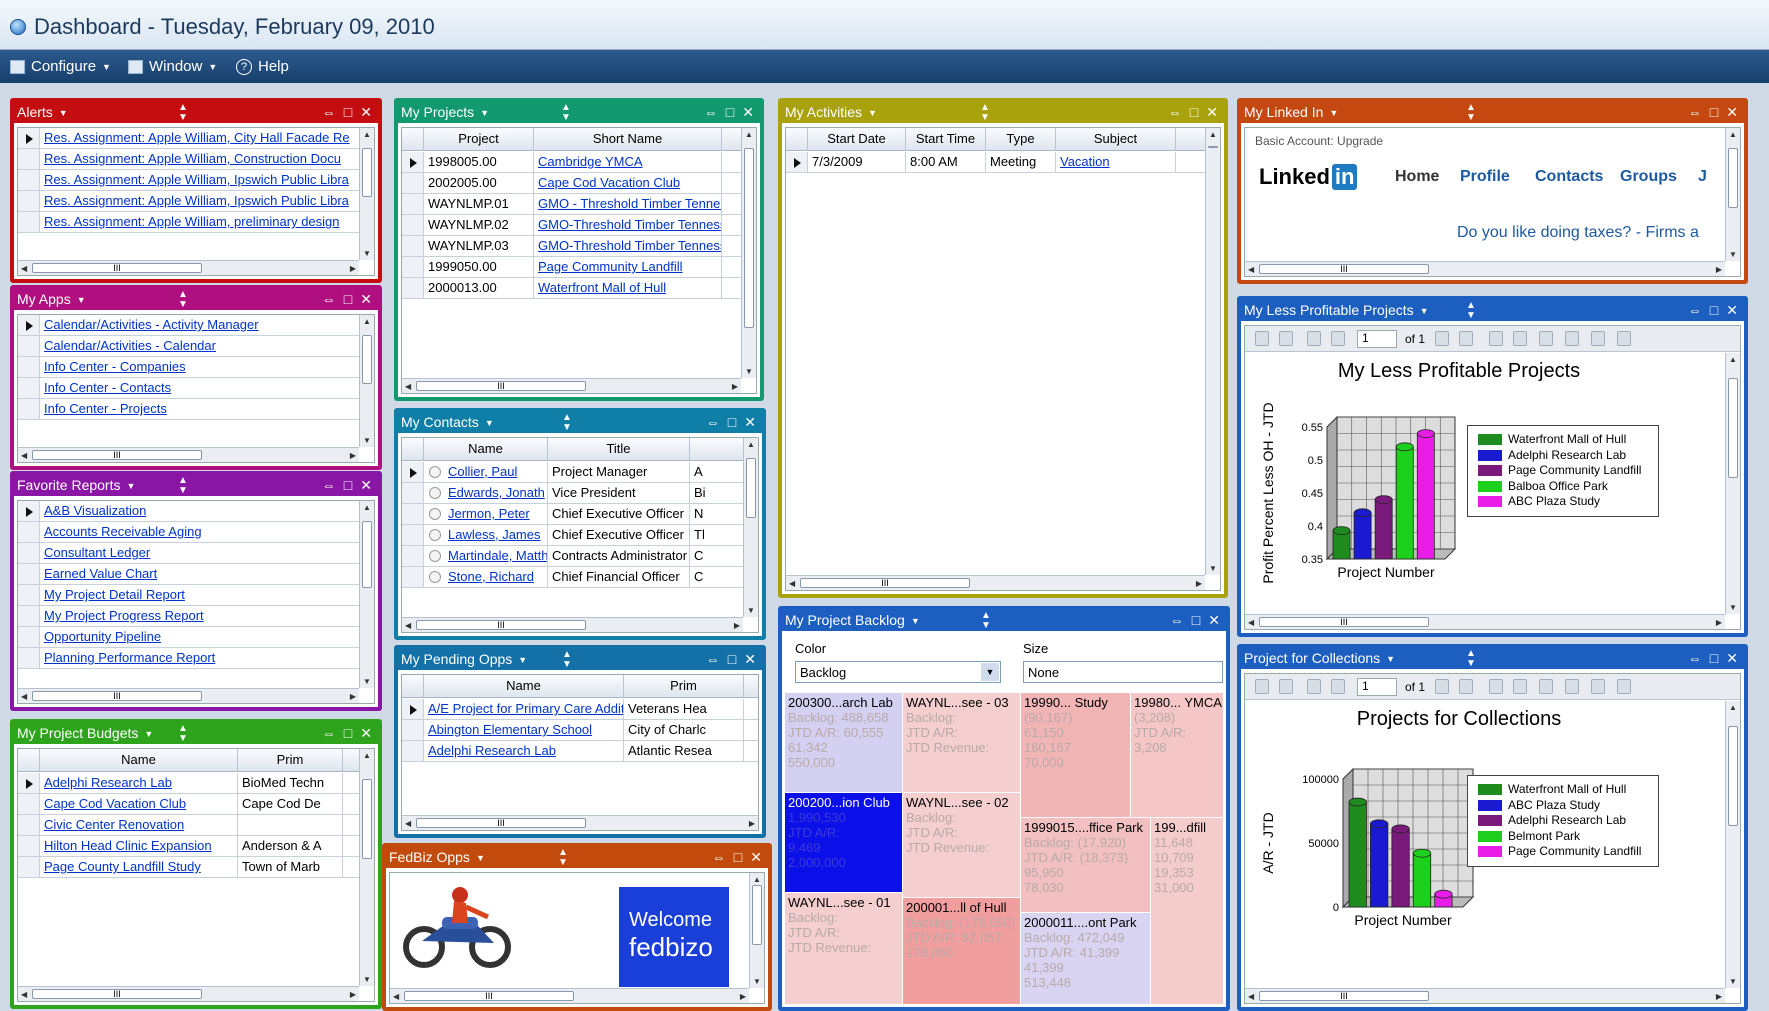 This screenshot has height=1011, width=1769. I want to click on table-row: WAYNLMP.03 GMO-Threshold Timber Tennessee, so click(579, 246).